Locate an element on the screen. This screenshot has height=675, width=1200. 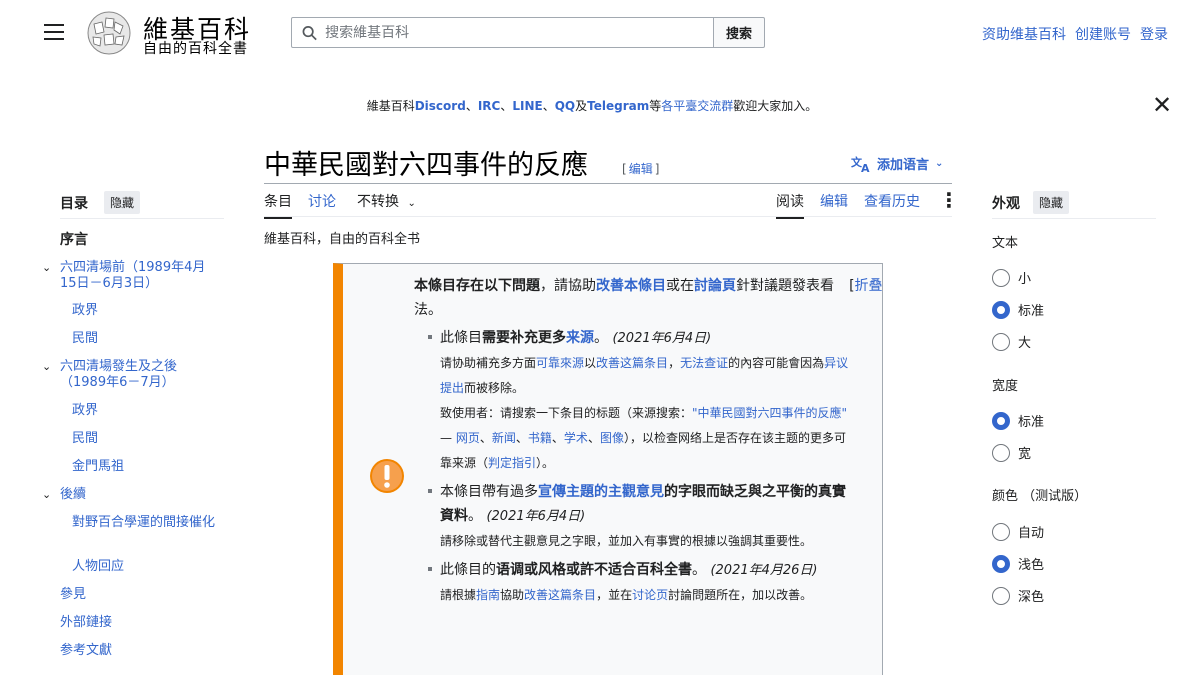
edit-title-text: 编辑 is located at coordinates (641, 169).